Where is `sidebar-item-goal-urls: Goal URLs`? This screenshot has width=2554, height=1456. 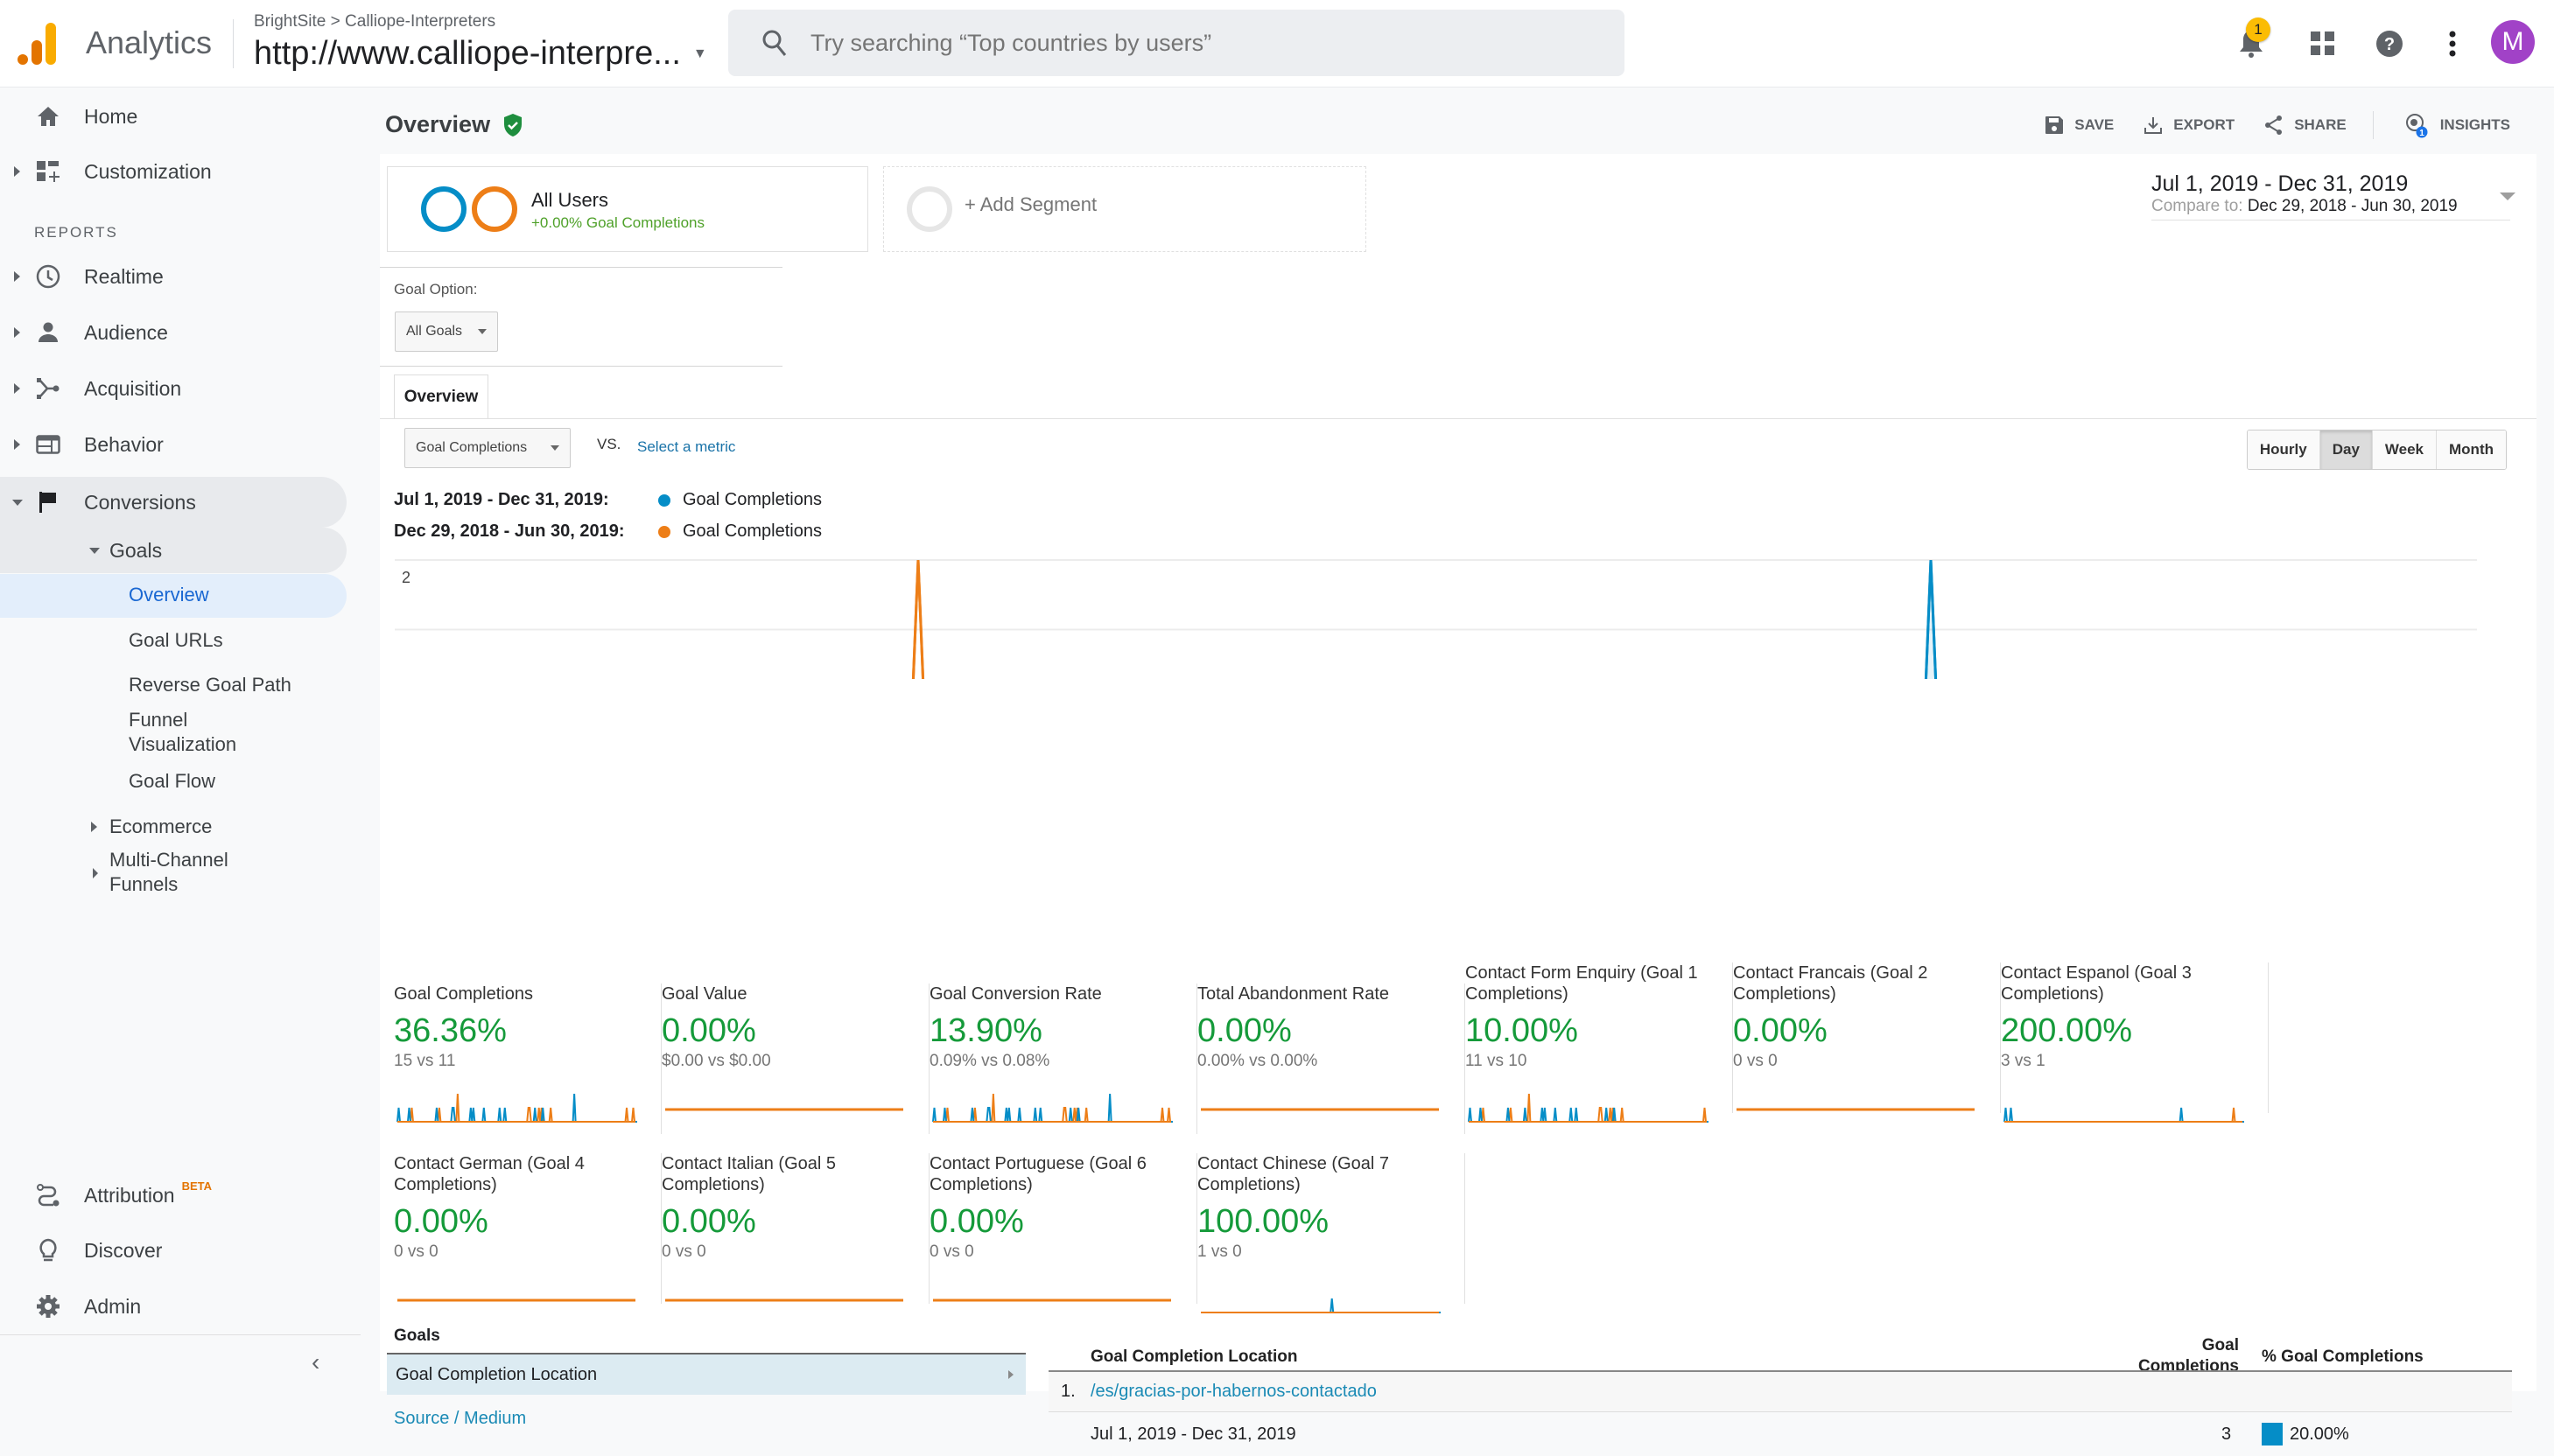 sidebar-item-goal-urls: Goal URLs is located at coordinates (176, 640).